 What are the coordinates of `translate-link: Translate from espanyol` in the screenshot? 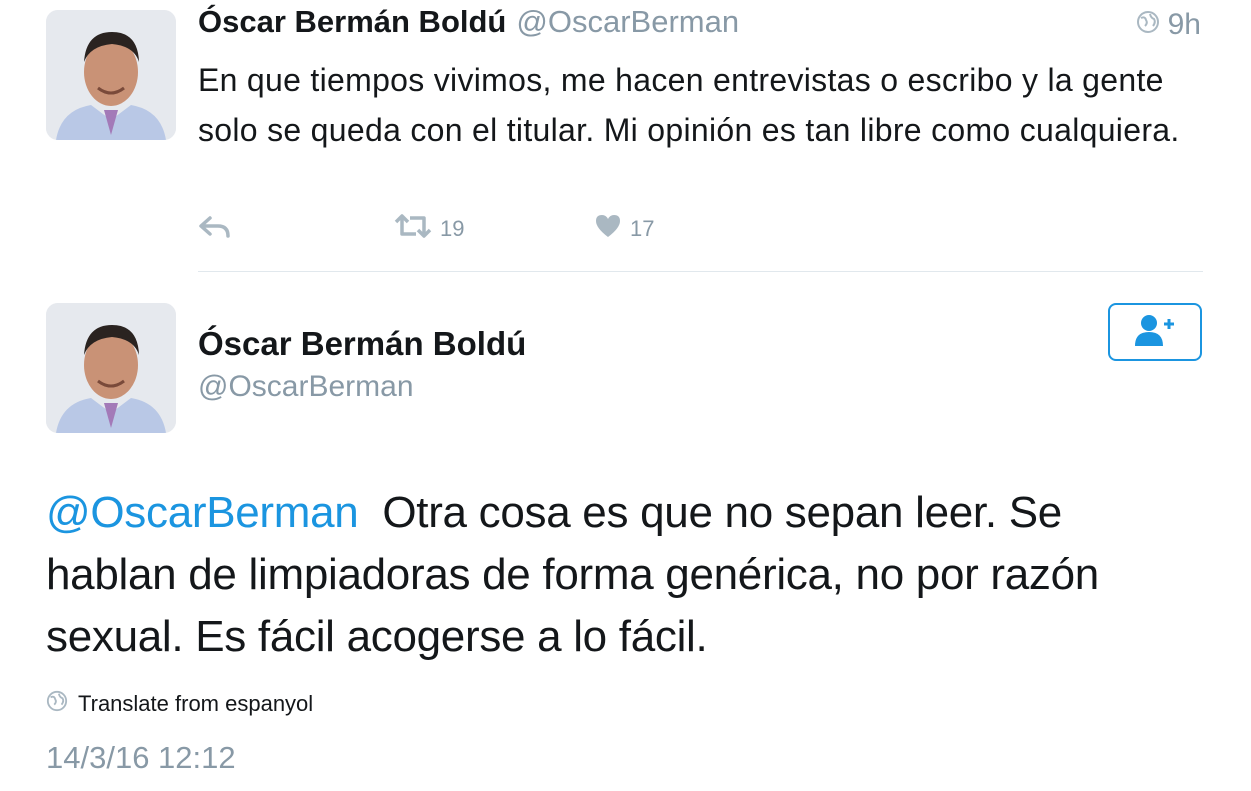 It's located at (179, 704).